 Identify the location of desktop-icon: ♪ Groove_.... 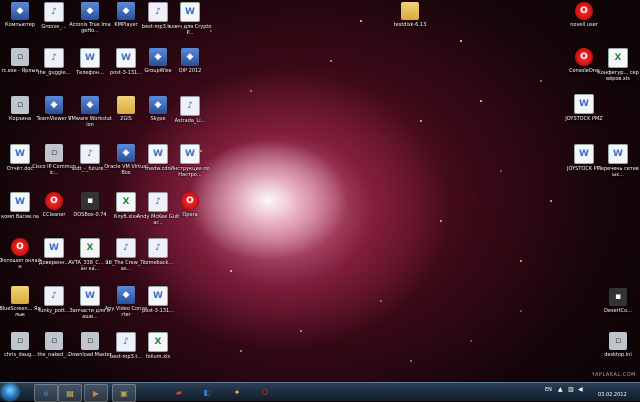
(54, 22).